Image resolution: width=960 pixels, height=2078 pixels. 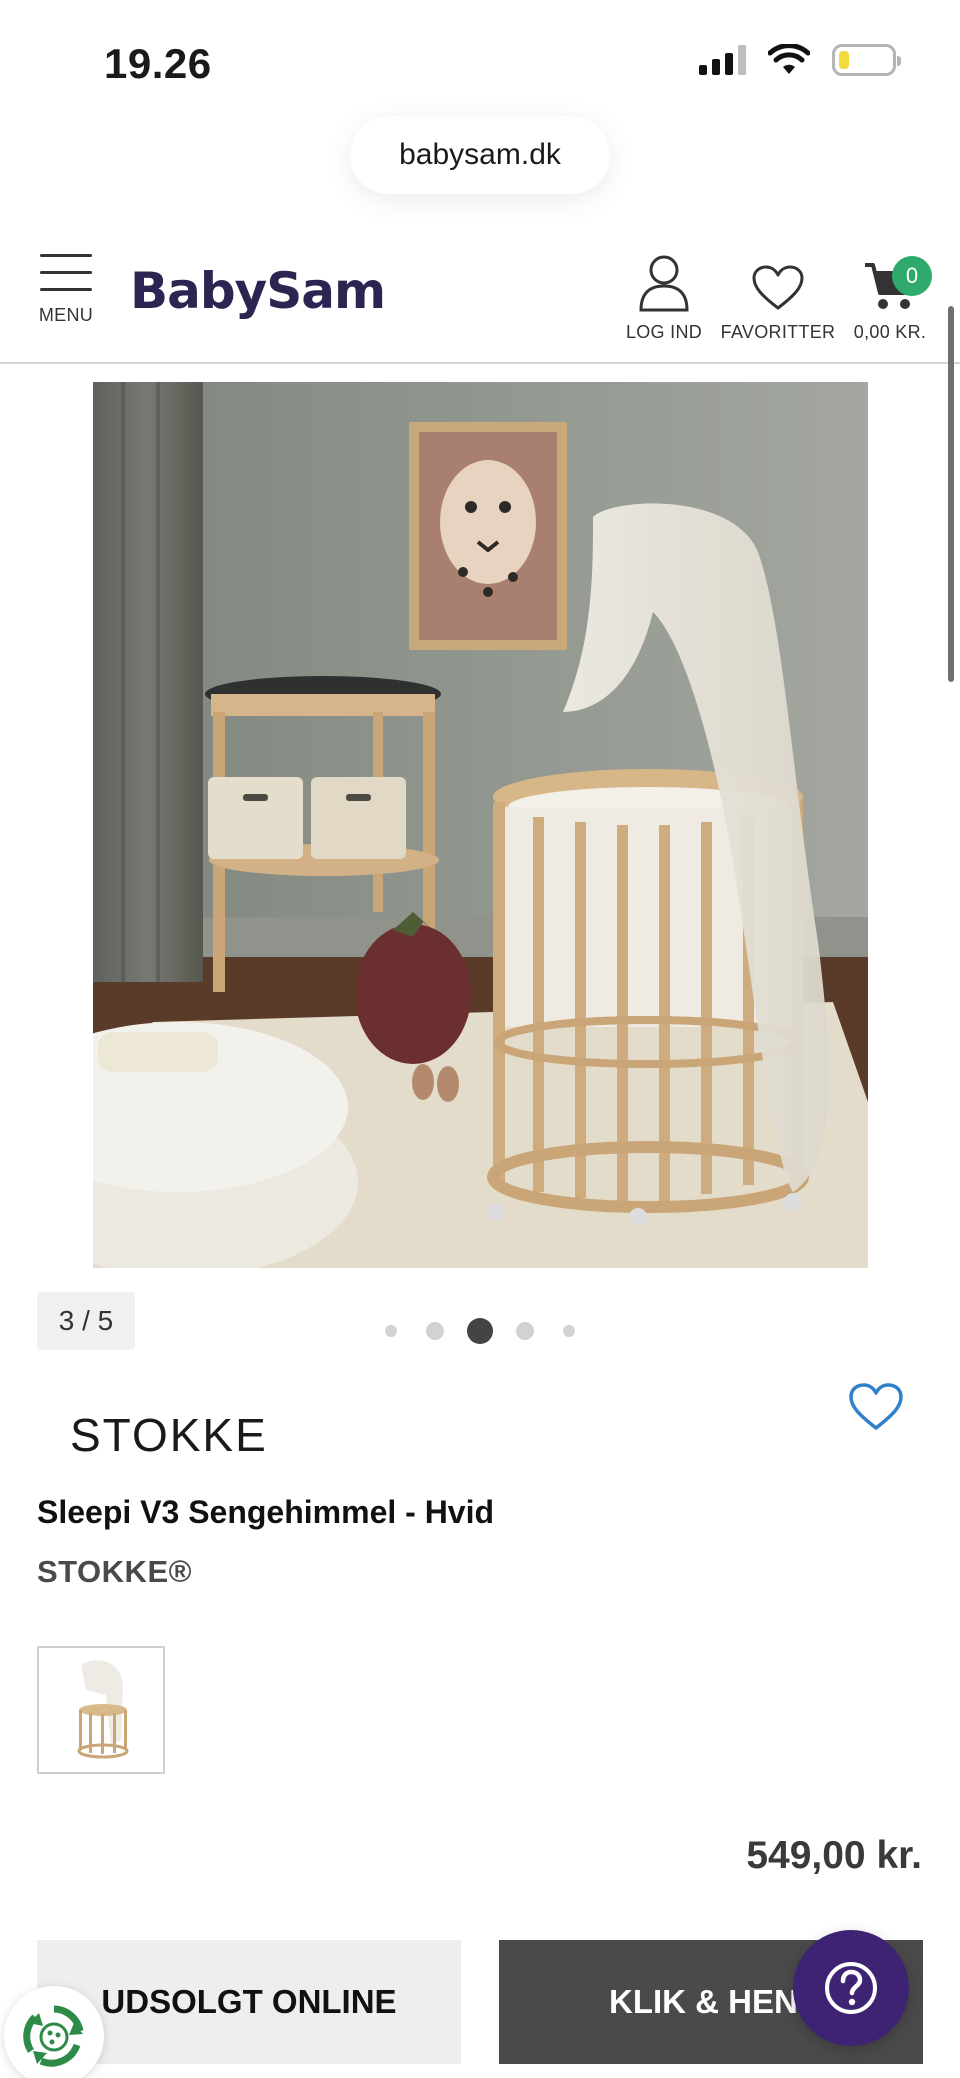 What do you see at coordinates (664, 332) in the screenshot?
I see `login-label: LOG IND` at bounding box center [664, 332].